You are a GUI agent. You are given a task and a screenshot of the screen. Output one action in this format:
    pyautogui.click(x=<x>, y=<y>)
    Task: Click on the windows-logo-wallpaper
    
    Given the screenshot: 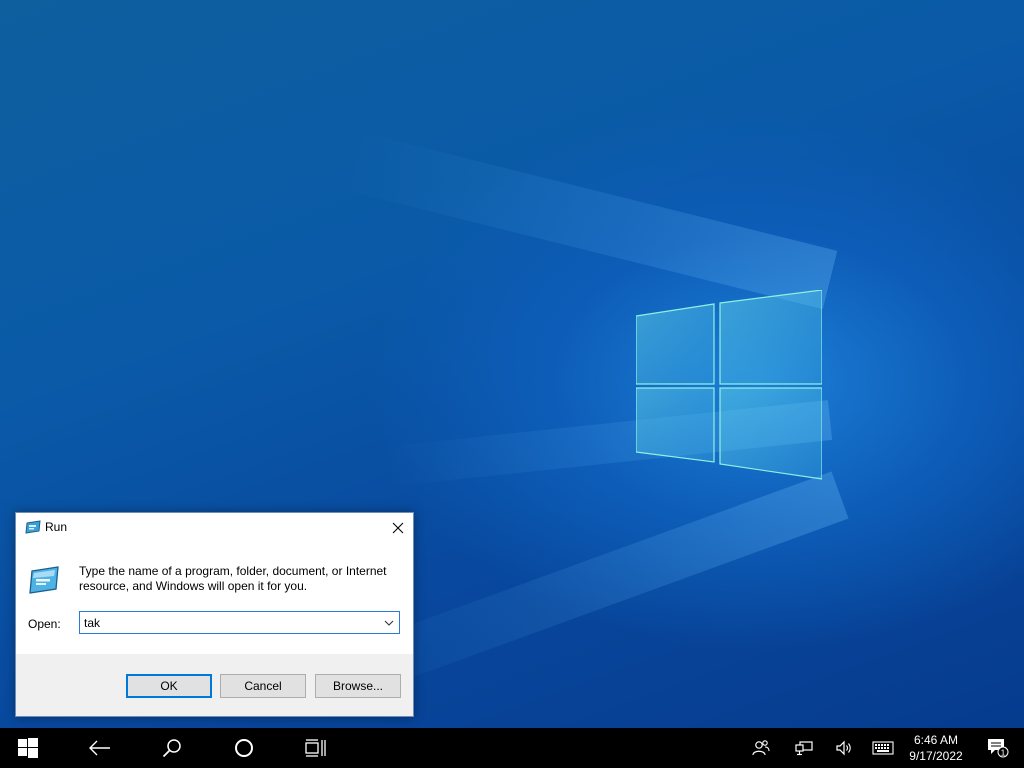 What is the action you would take?
    pyautogui.click(x=729, y=385)
    